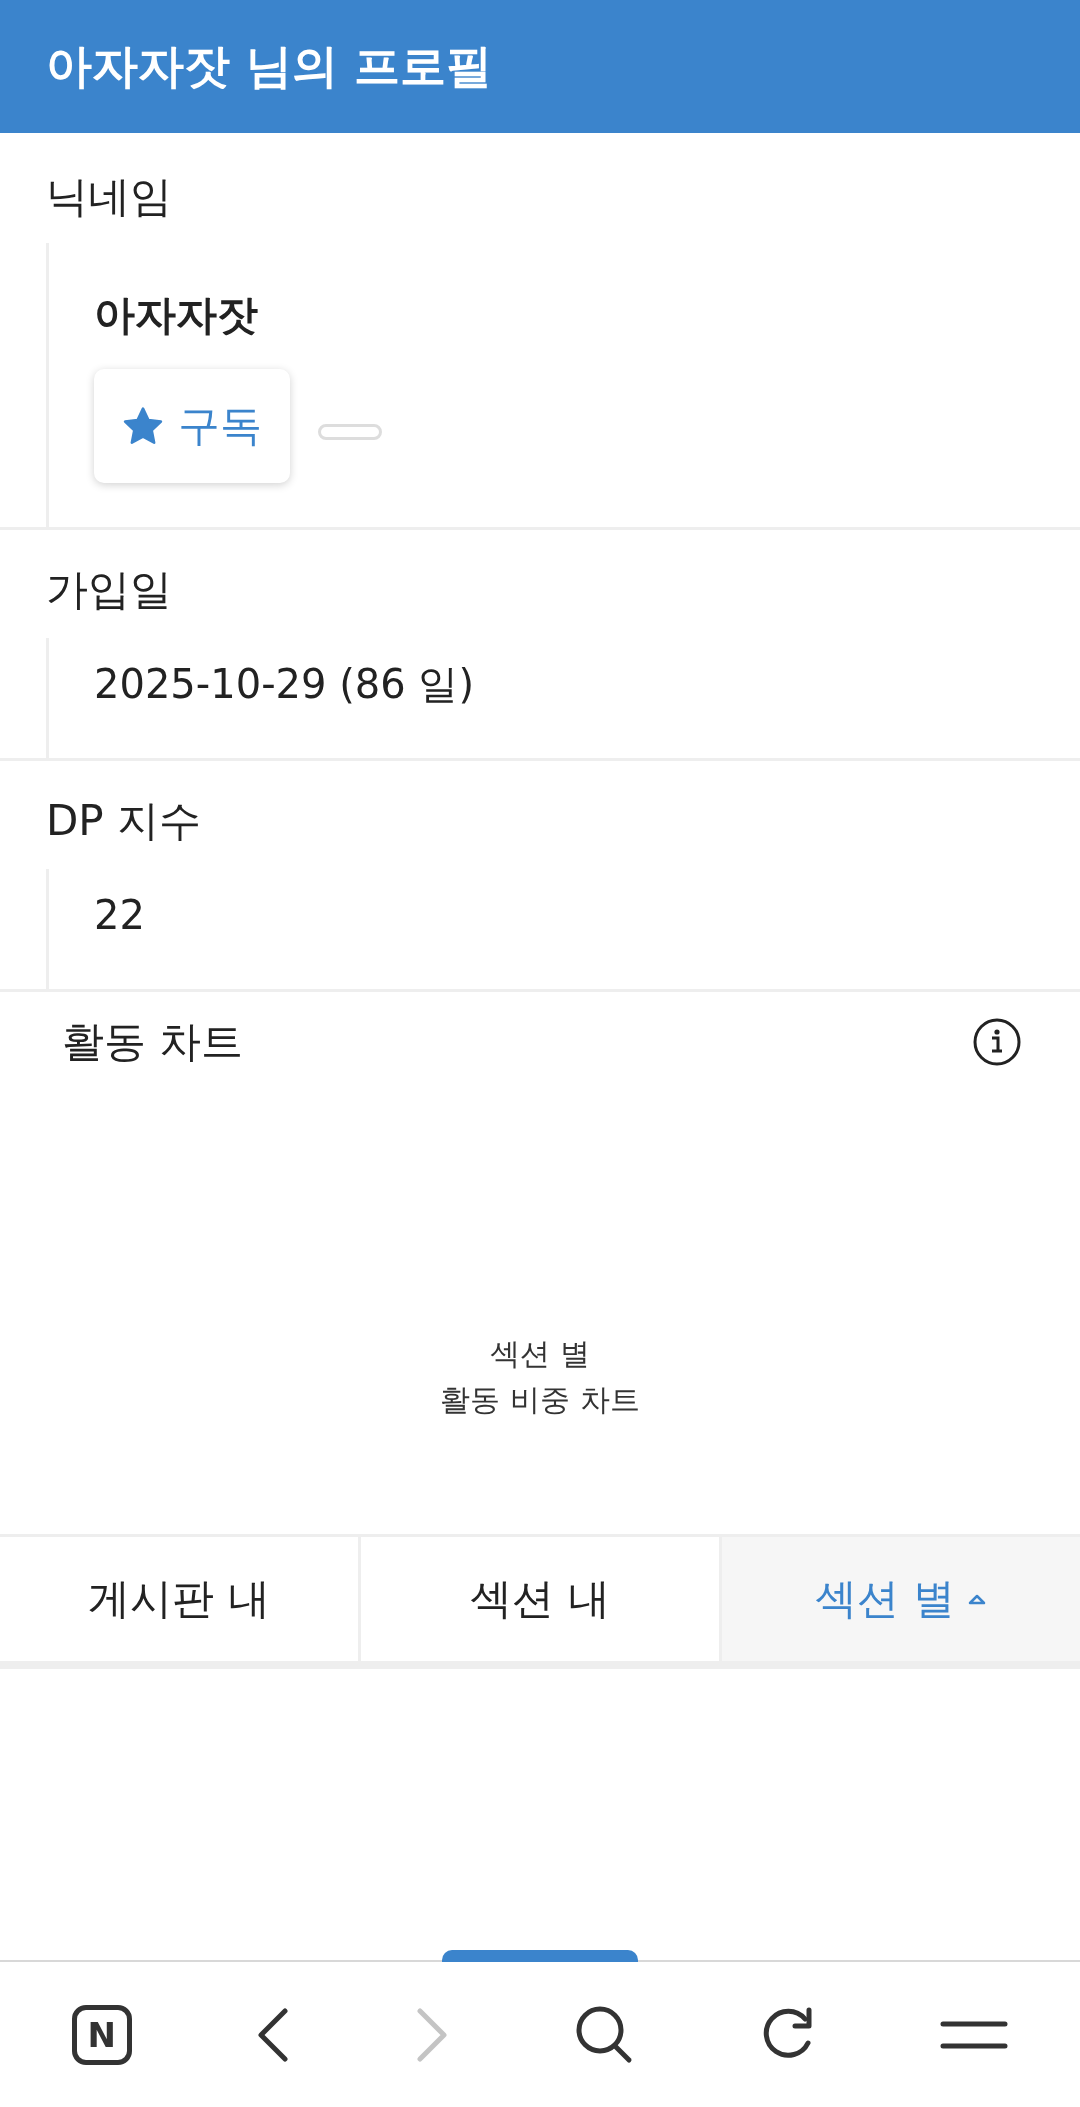 Image resolution: width=1080 pixels, height=2107 pixels. Describe the element at coordinates (101, 2034) in the screenshot. I see `home-logo-button: N` at that location.